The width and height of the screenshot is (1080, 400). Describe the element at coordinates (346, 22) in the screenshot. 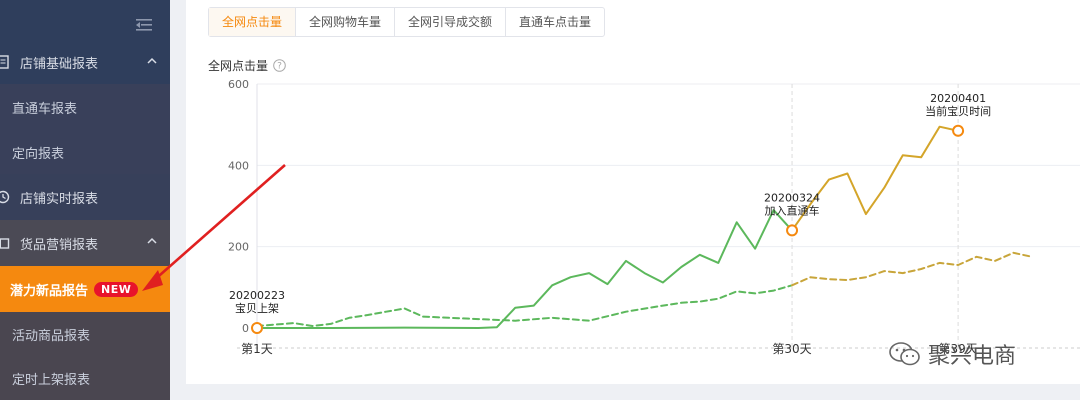

I see `tab-network-cart: 全网购物车量` at that location.